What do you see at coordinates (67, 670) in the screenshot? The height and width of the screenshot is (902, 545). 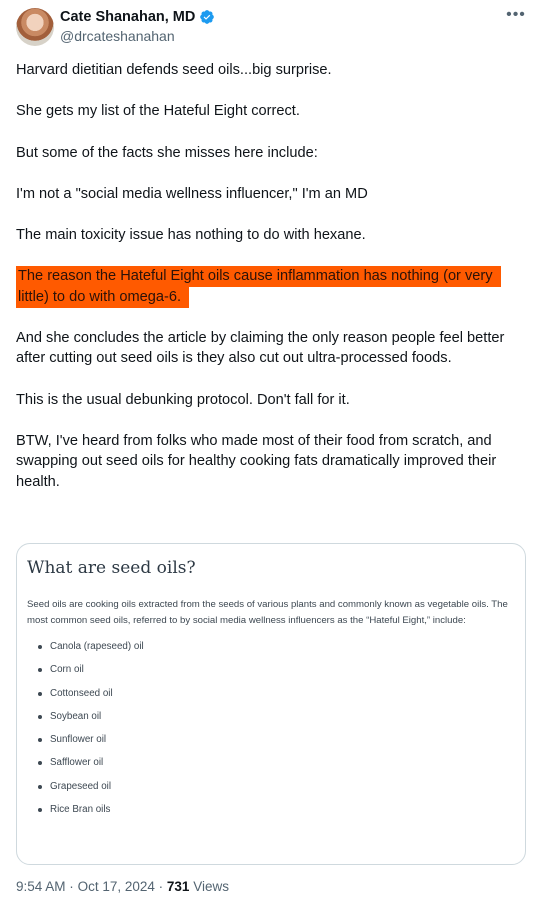 I see `list-item-label: Corn oil` at bounding box center [67, 670].